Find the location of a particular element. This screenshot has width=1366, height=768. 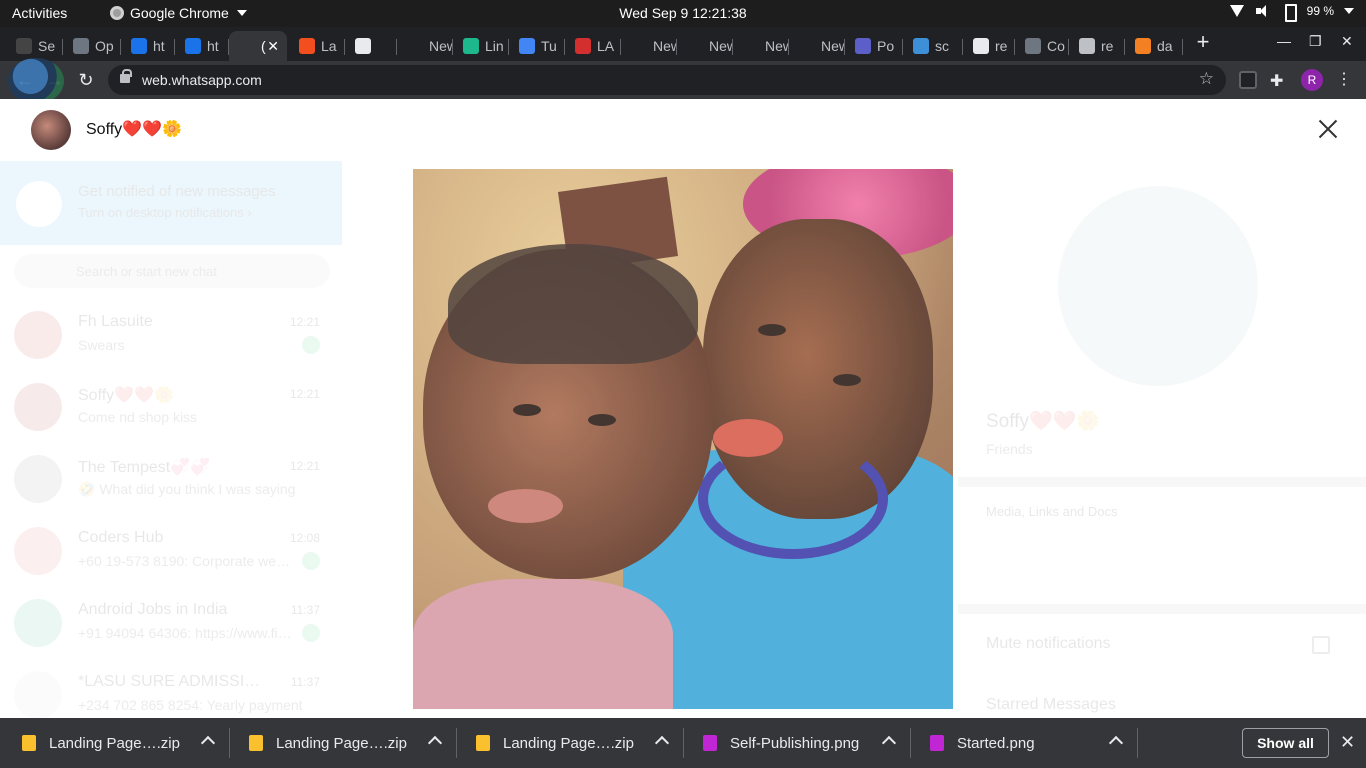

app-name: Google Chrome is located at coordinates (179, 13).